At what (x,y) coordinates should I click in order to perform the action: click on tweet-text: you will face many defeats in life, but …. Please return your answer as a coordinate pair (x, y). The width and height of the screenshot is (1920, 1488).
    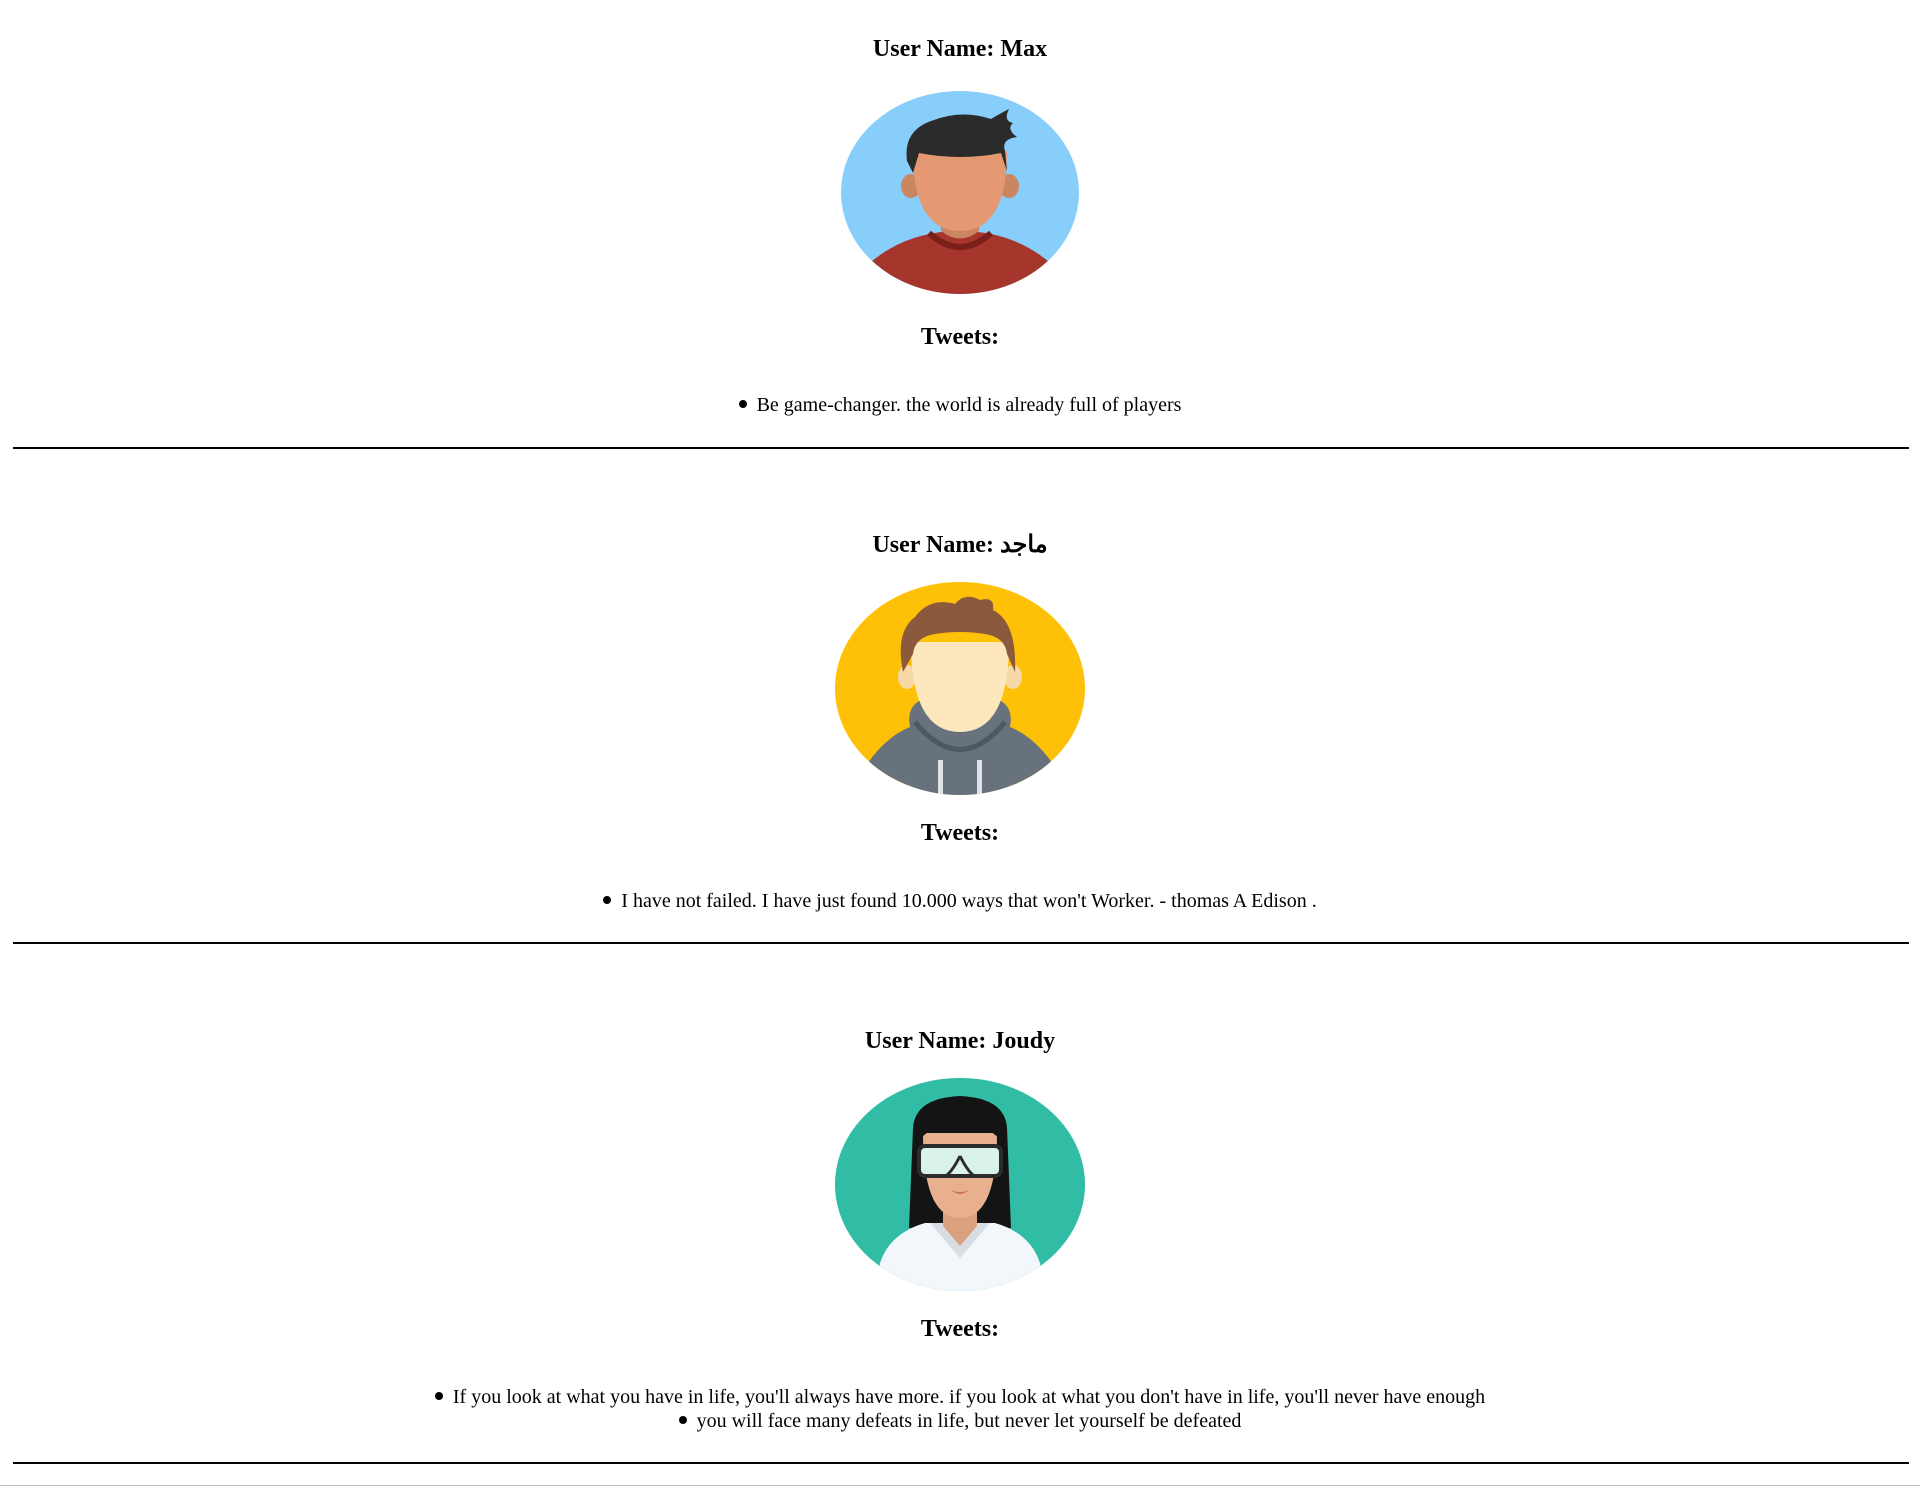
    Looking at the image, I should click on (969, 1421).